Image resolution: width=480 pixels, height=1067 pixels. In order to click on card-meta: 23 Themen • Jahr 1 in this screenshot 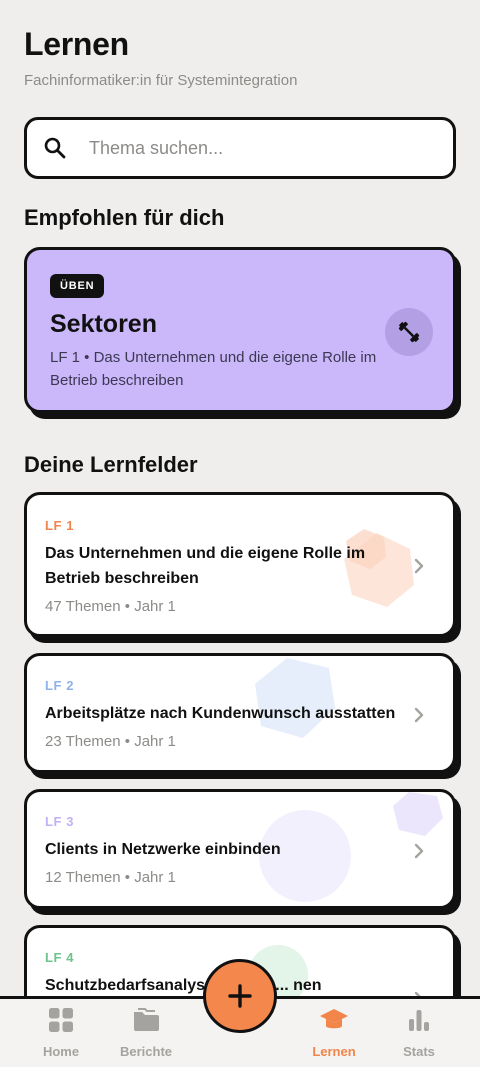, I will do `click(110, 741)`.